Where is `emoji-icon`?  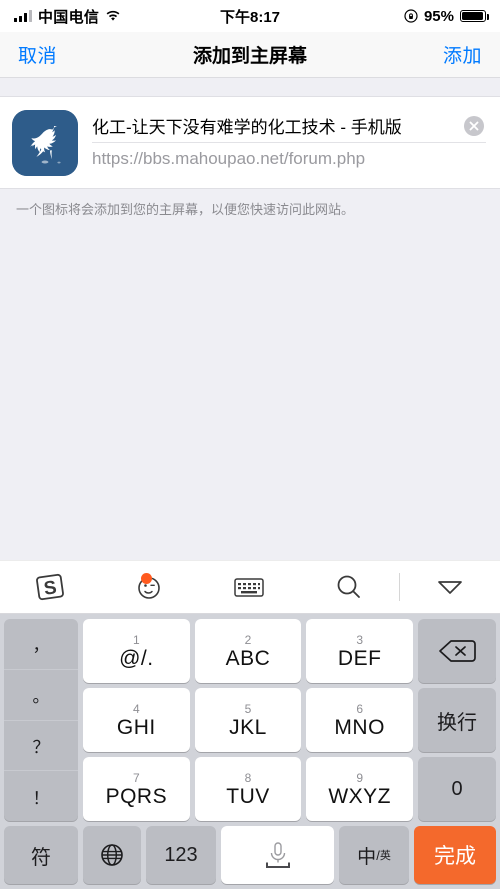 emoji-icon is located at coordinates (150, 587).